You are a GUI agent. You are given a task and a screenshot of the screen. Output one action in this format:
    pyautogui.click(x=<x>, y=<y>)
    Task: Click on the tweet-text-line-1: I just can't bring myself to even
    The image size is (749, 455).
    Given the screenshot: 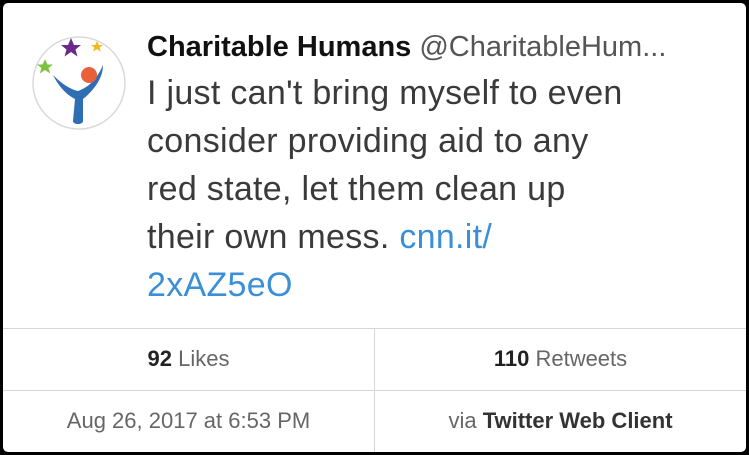 What is the action you would take?
    pyautogui.click(x=385, y=93)
    